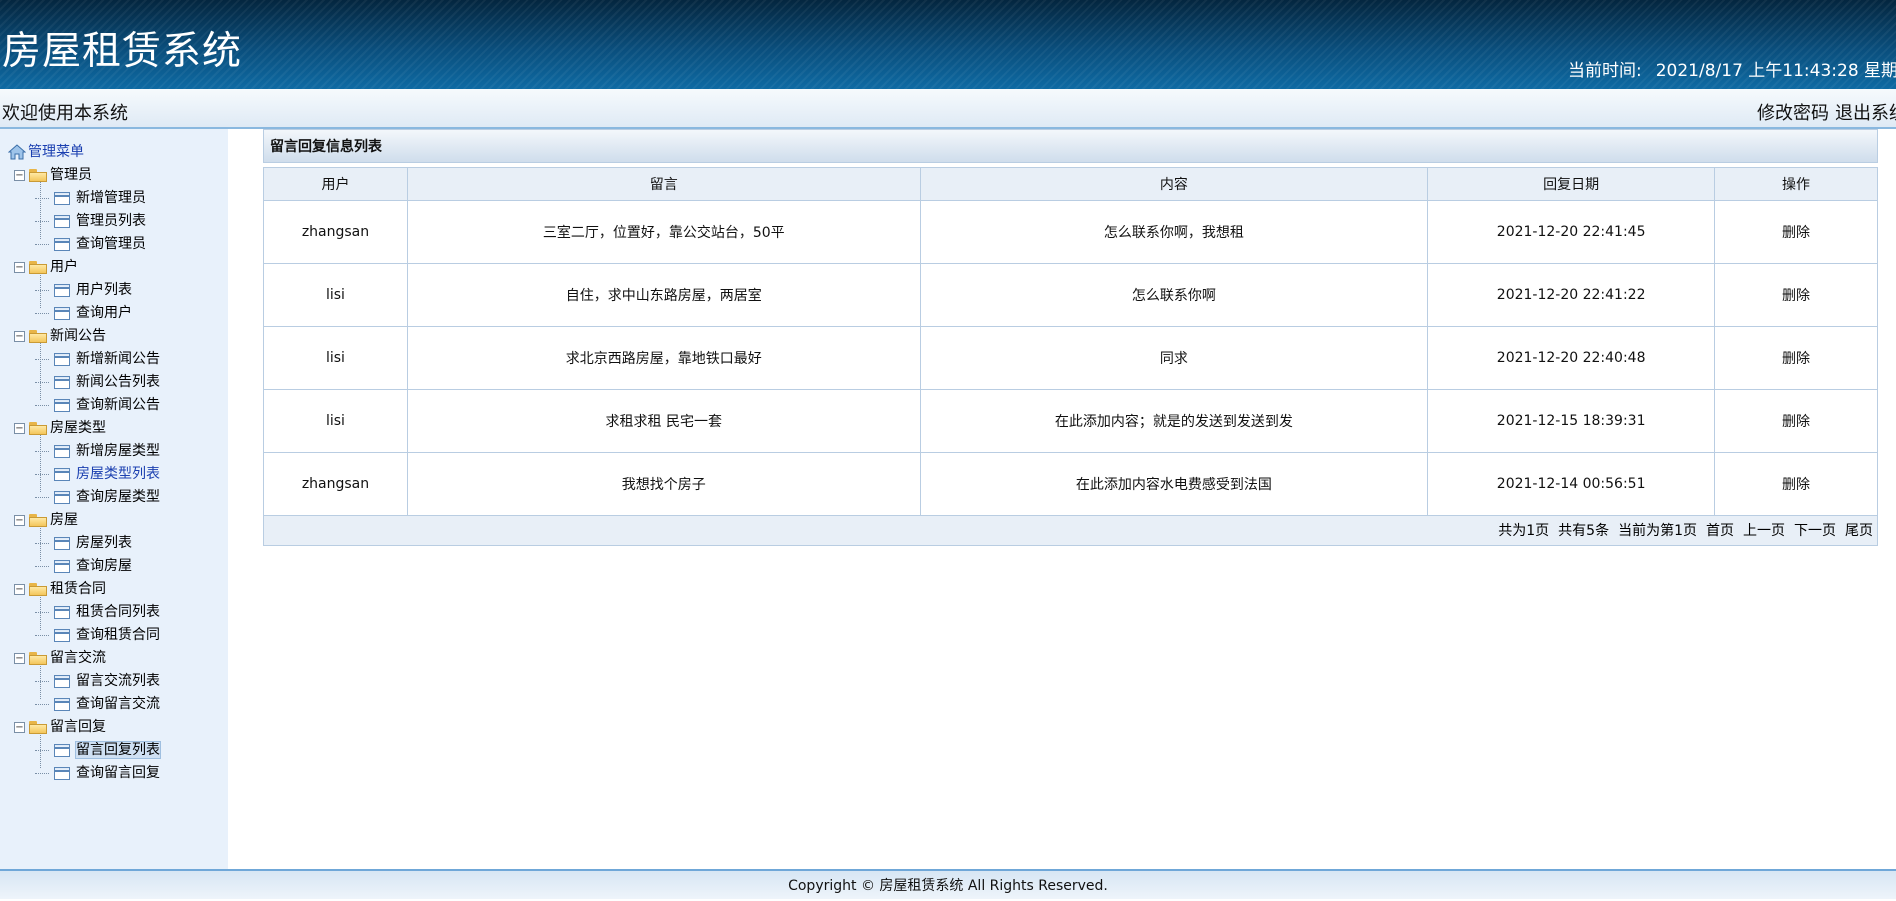 This screenshot has height=901, width=1896. What do you see at coordinates (1571, 484) in the screenshot?
I see `cell-date: 2021-12-14 00:56:51` at bounding box center [1571, 484].